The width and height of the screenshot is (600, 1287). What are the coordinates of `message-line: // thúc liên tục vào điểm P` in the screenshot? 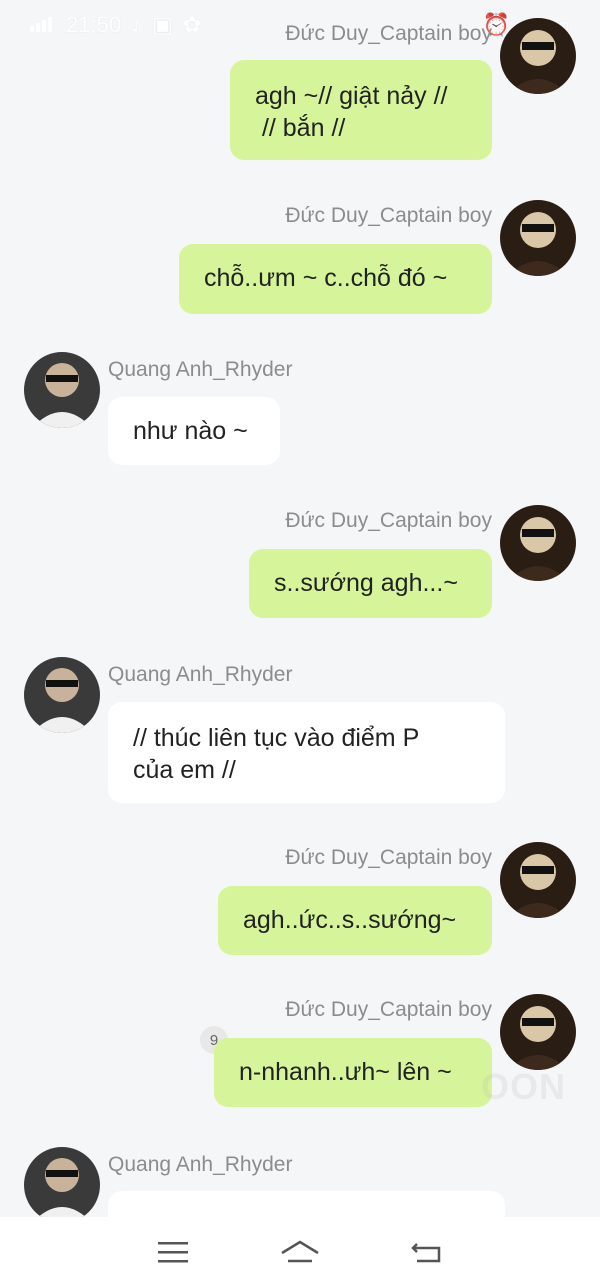 It's located at (276, 738).